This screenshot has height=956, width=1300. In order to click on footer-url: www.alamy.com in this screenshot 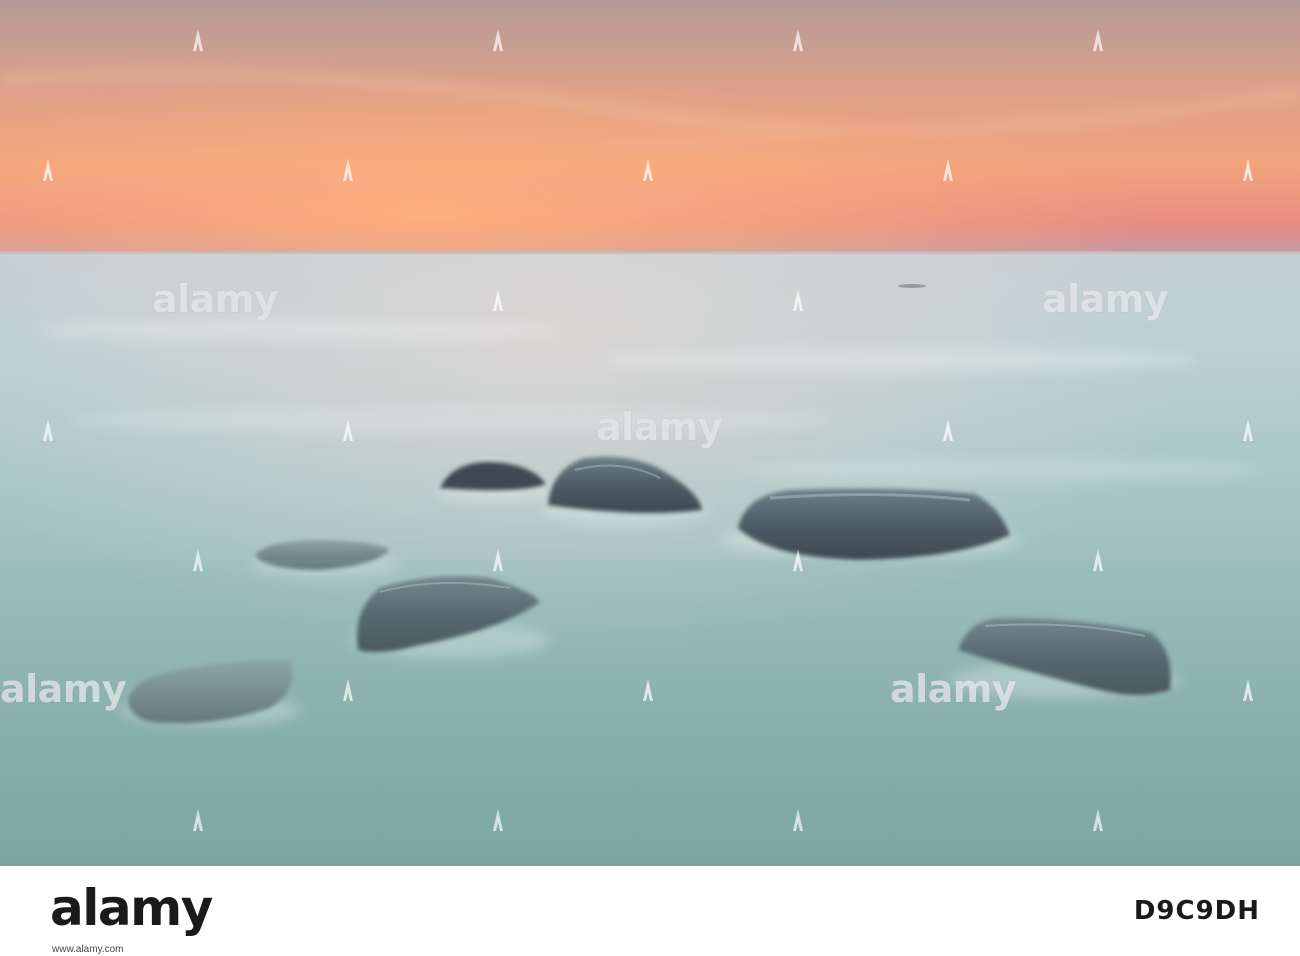, I will do `click(88, 949)`.